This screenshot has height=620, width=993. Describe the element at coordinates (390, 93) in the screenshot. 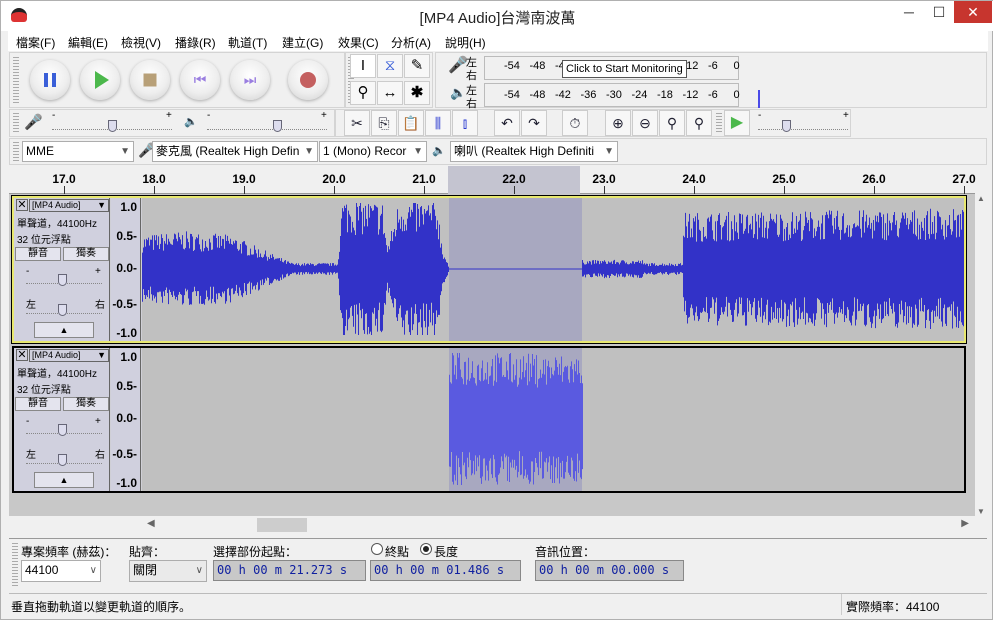

I see `time-shift-tool-icon: ↔` at that location.